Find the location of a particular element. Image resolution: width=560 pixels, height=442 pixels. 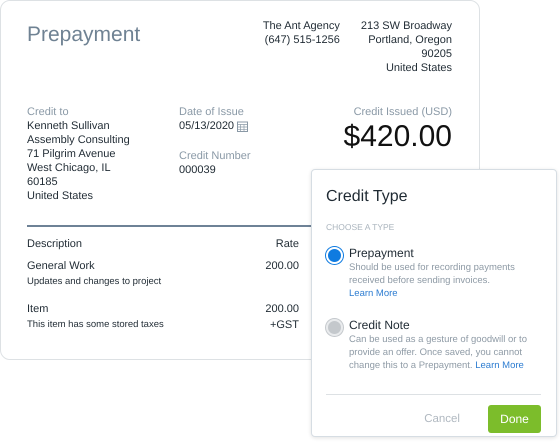

option-description: Should be used for recording payments received before sending invoices. Learn More is located at coordinates (432, 280).